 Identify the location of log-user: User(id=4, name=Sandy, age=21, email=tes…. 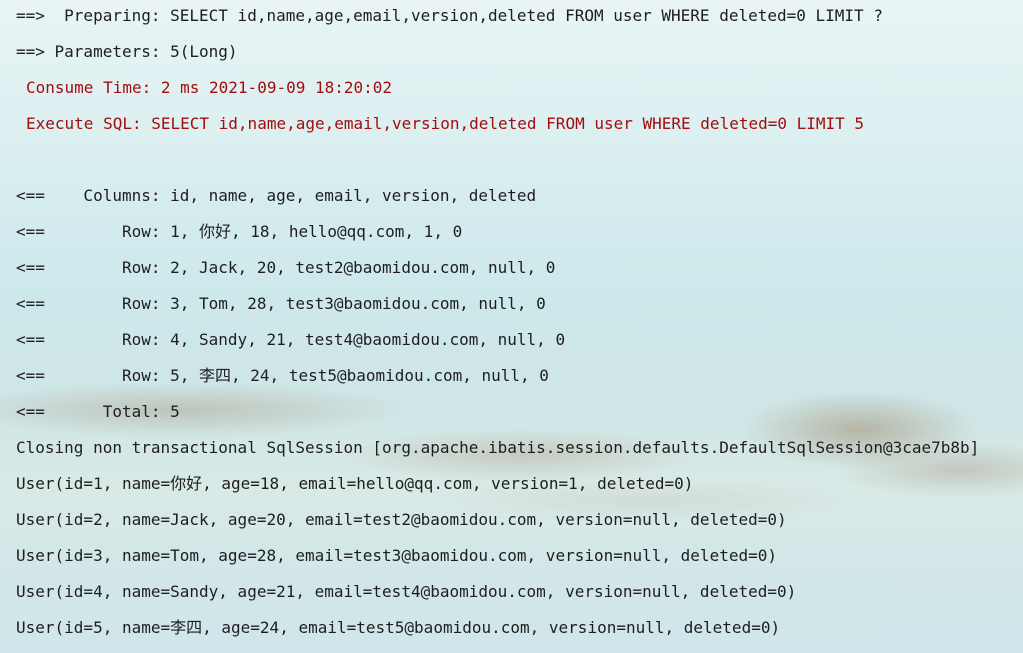
(406, 591).